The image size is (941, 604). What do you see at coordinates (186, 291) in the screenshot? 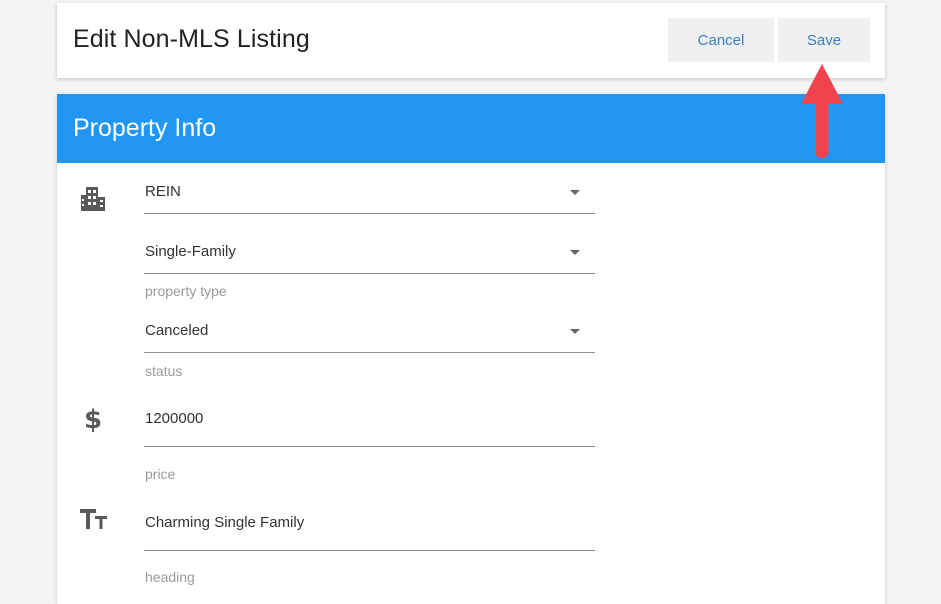
I see `property-type-helper: property type` at bounding box center [186, 291].